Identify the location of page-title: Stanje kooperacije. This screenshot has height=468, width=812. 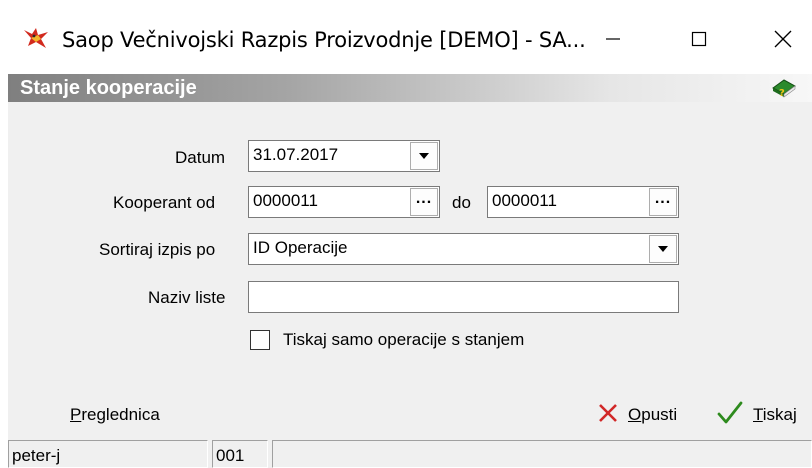
(108, 88).